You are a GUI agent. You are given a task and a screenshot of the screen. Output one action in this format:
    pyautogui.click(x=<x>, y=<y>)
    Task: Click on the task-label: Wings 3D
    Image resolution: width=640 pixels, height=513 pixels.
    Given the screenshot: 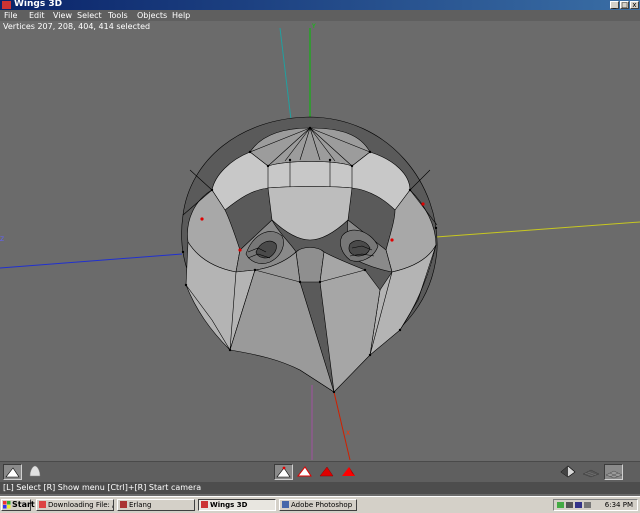 What is the action you would take?
    pyautogui.click(x=229, y=505)
    